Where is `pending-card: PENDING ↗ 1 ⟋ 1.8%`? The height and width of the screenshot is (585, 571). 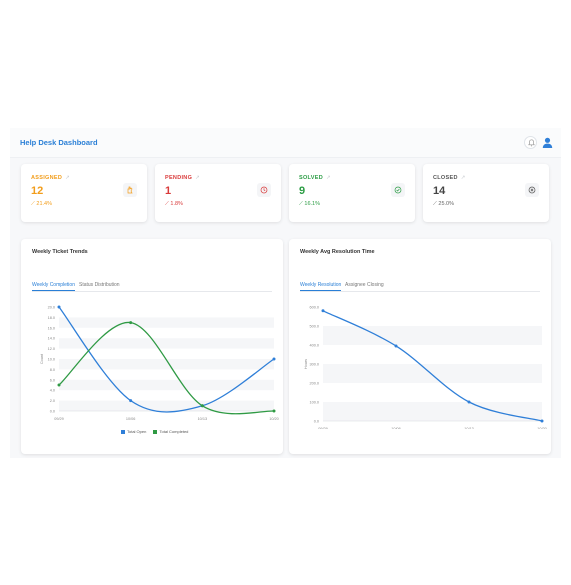 pending-card: PENDING ↗ 1 ⟋ 1.8% is located at coordinates (218, 193).